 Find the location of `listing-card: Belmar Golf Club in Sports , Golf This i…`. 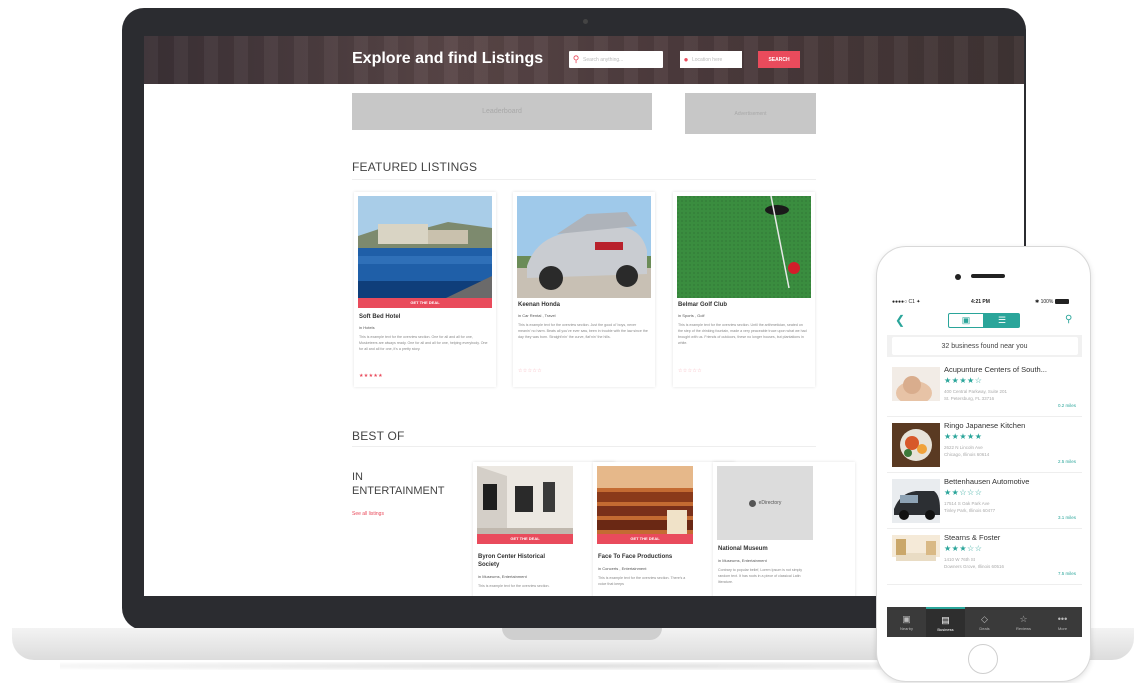

listing-card: Belmar Golf Club in Sports , Golf This i… is located at coordinates (744, 289).